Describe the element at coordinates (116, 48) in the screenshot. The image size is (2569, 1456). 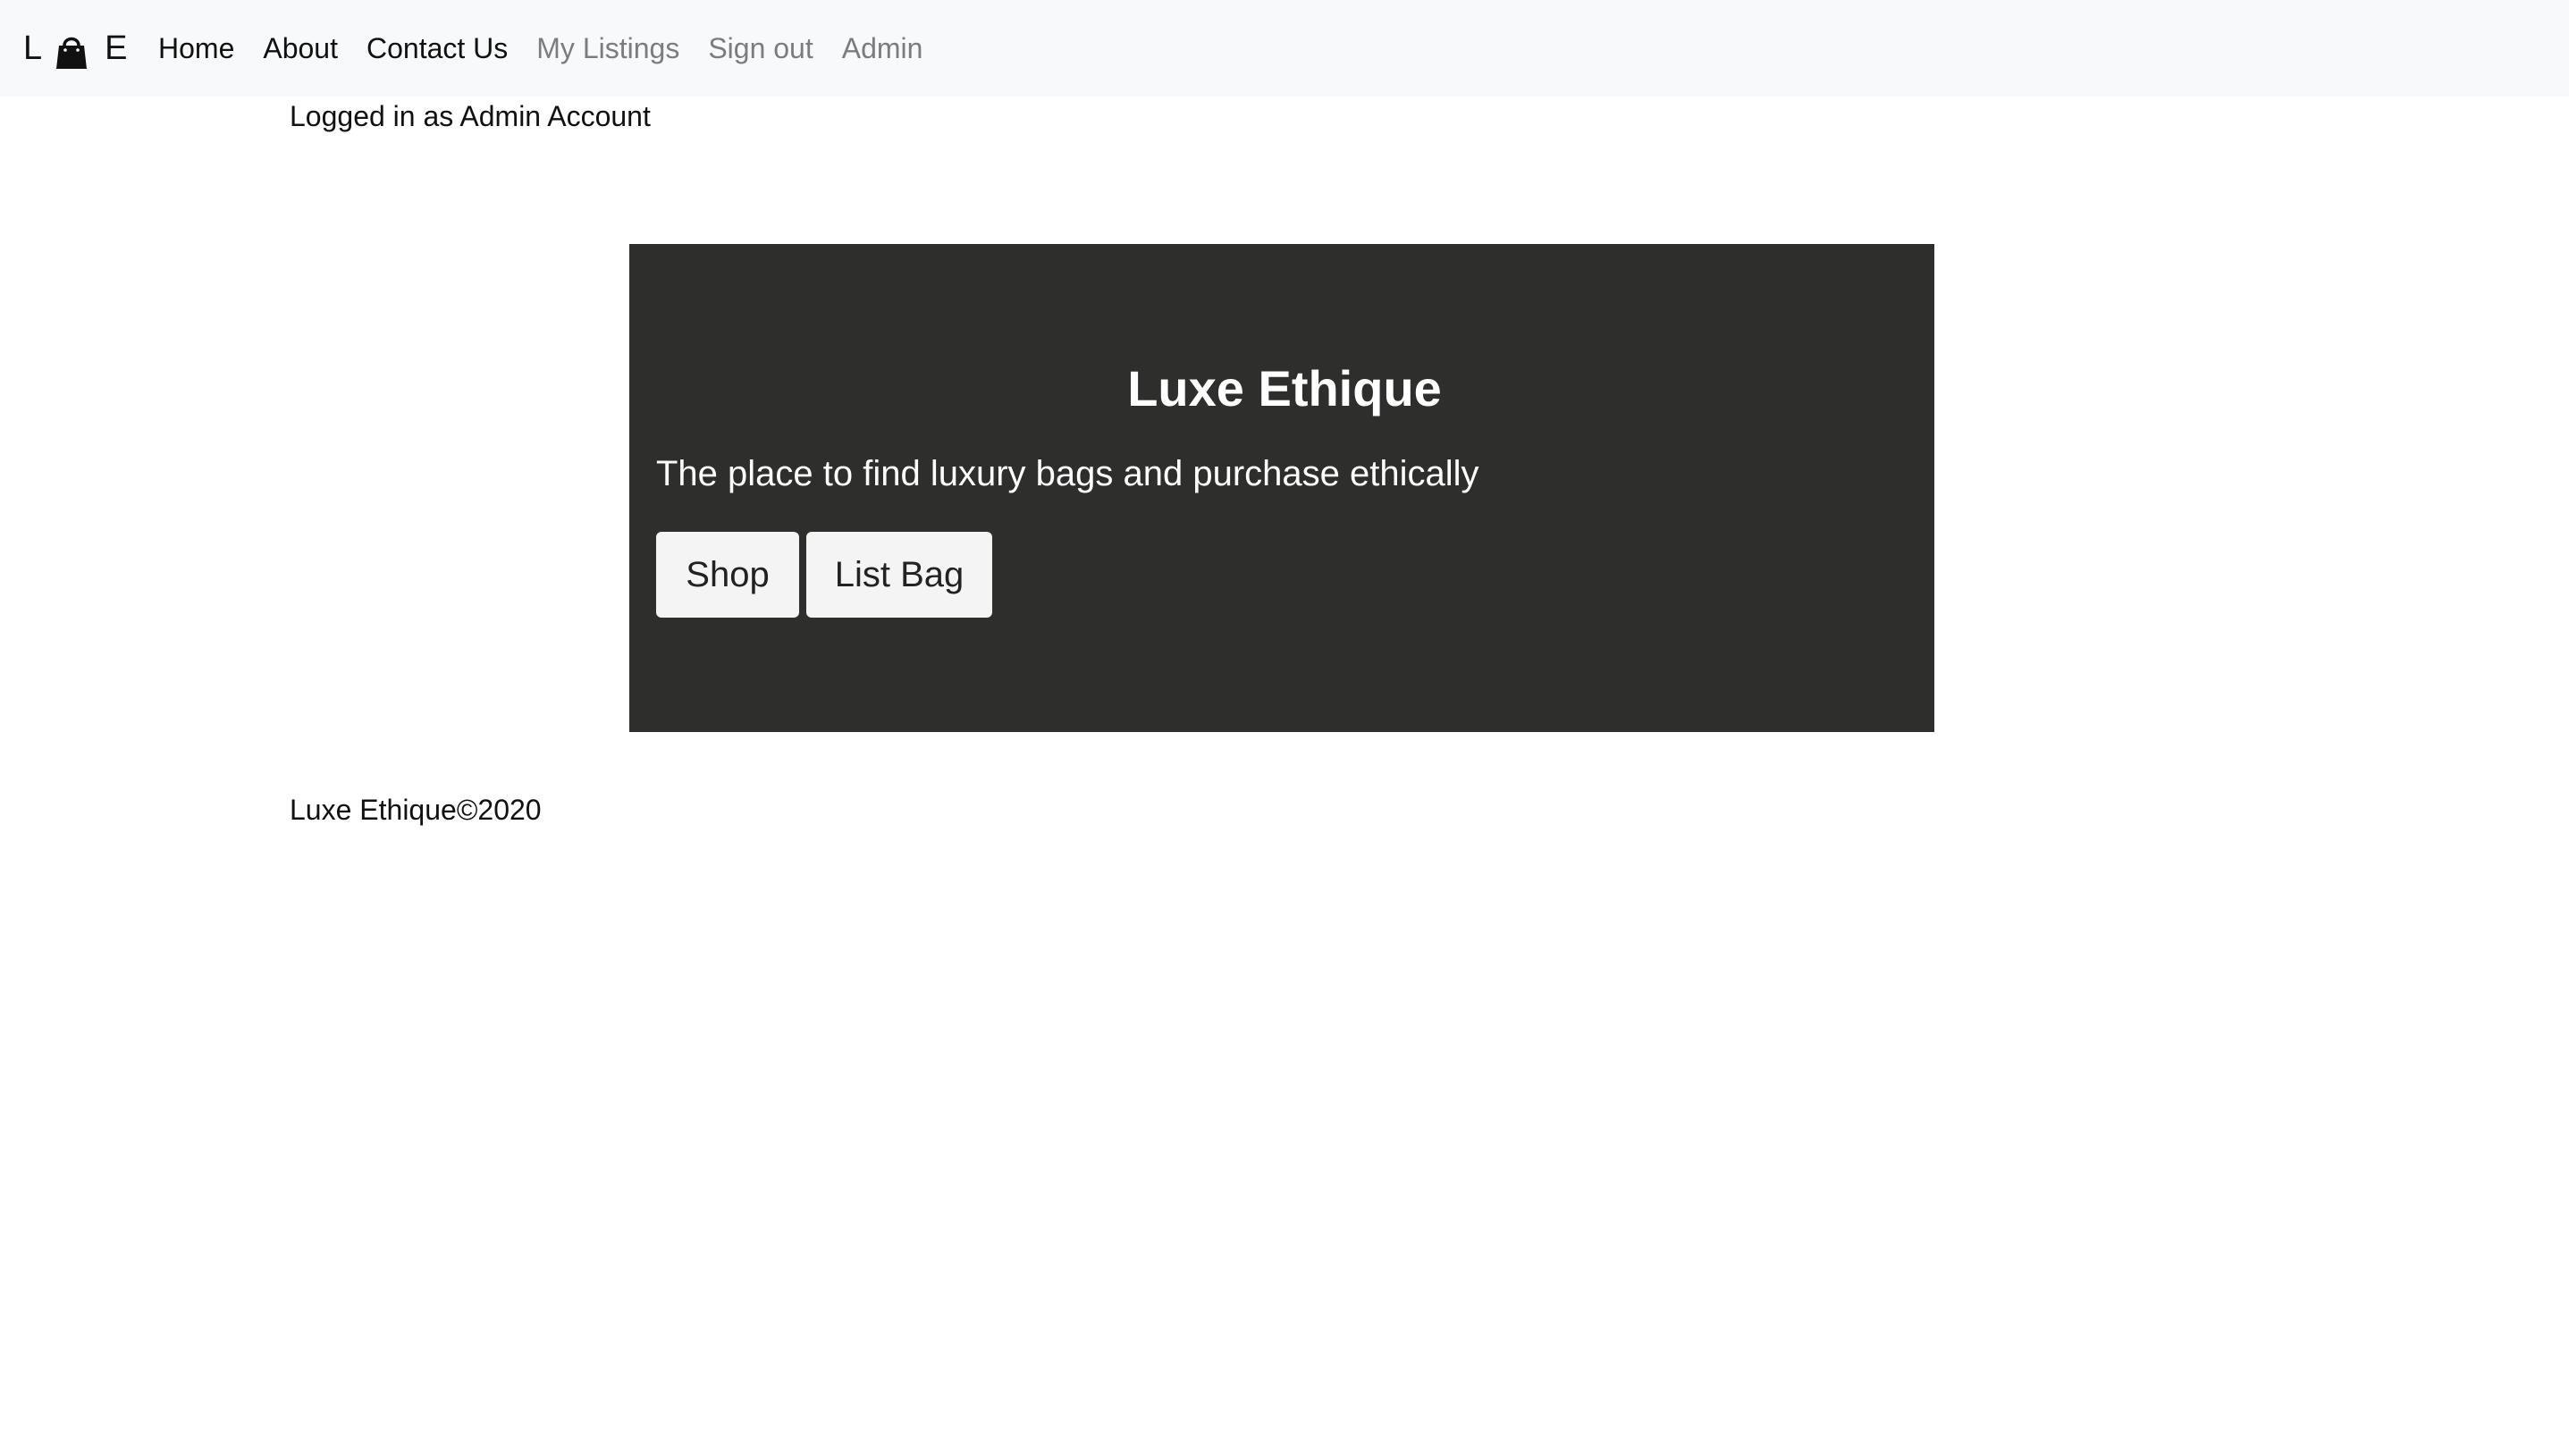
I see `brand-letter-right: E` at that location.